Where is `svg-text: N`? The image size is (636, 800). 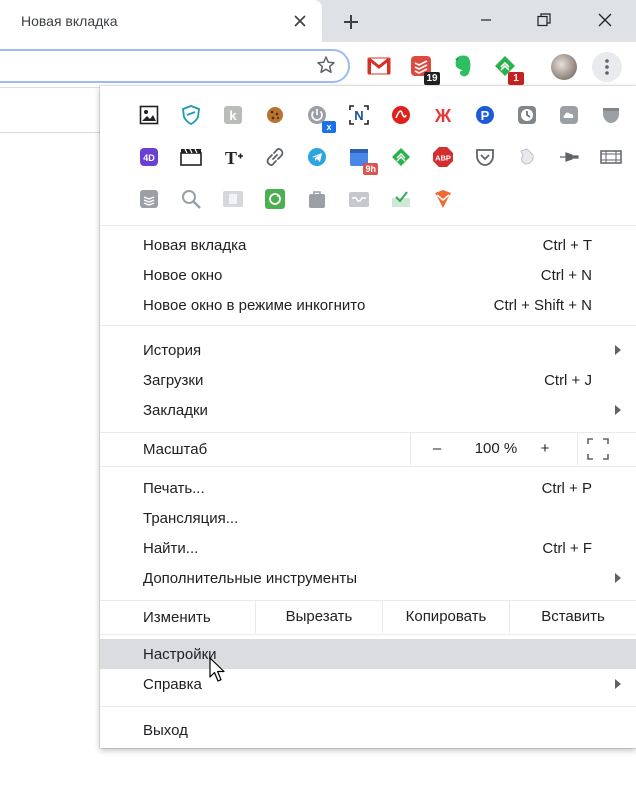 svg-text: N is located at coordinates (358, 115).